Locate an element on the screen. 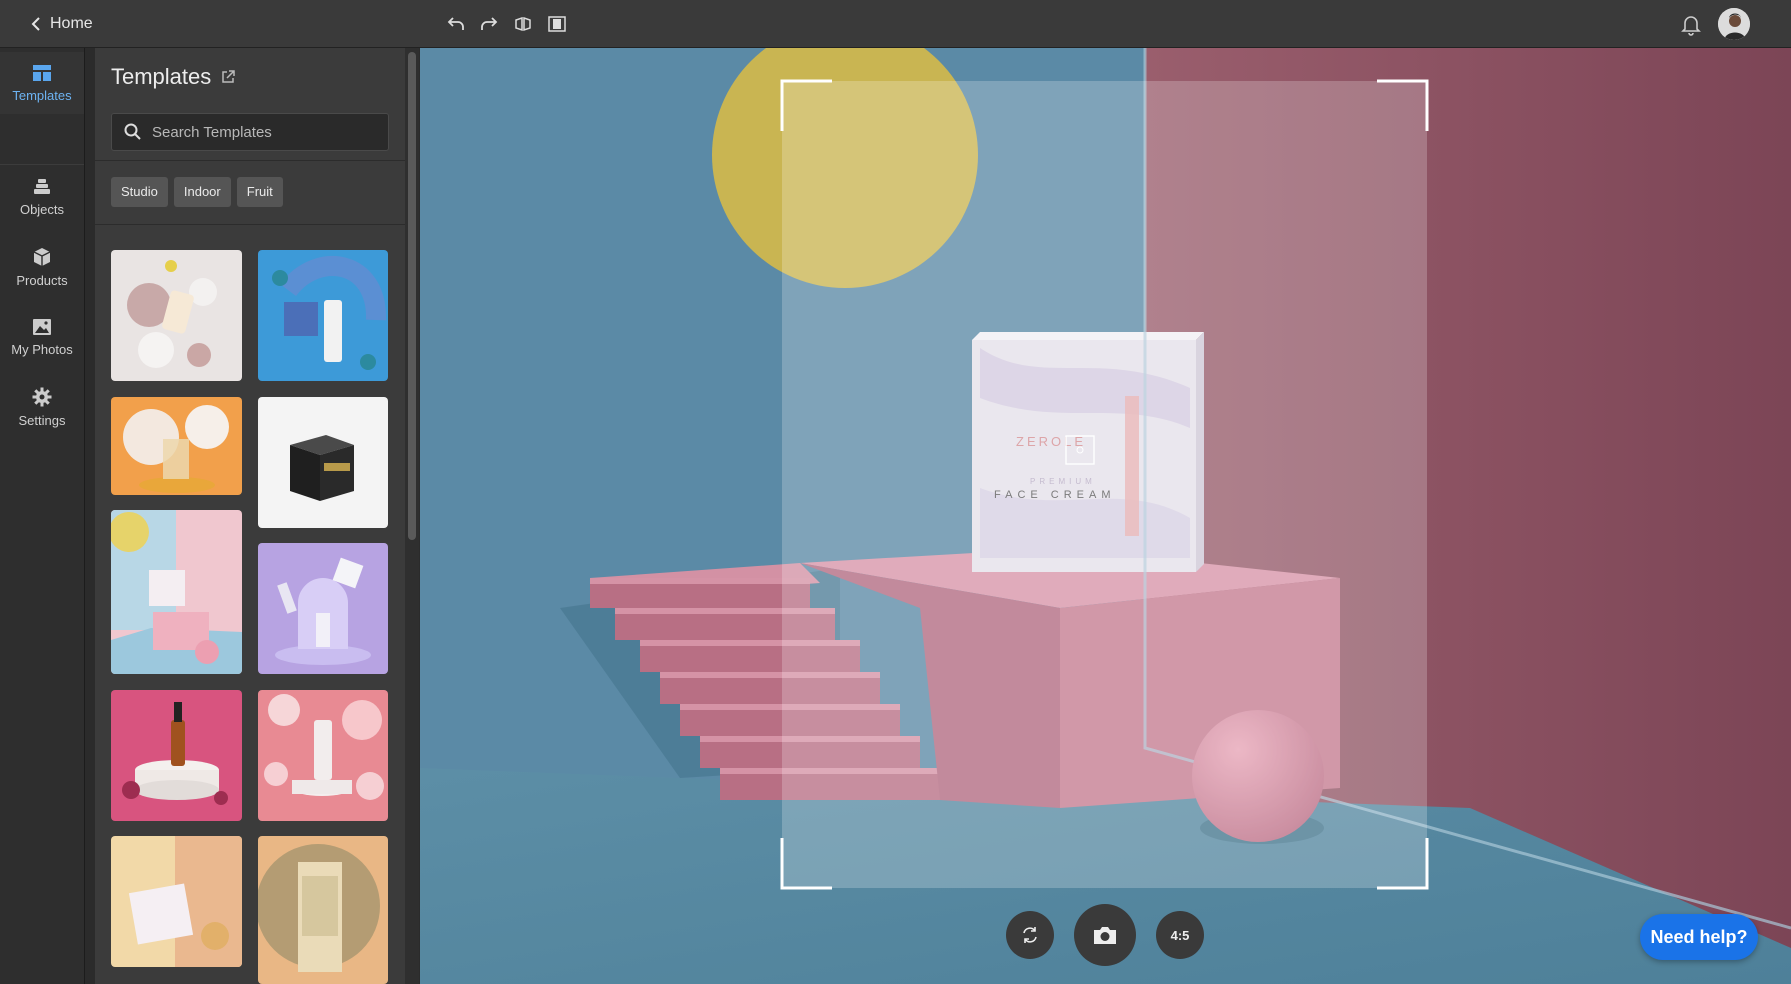 The height and width of the screenshot is (984, 1791). split-view-button is located at coordinates (557, 24).